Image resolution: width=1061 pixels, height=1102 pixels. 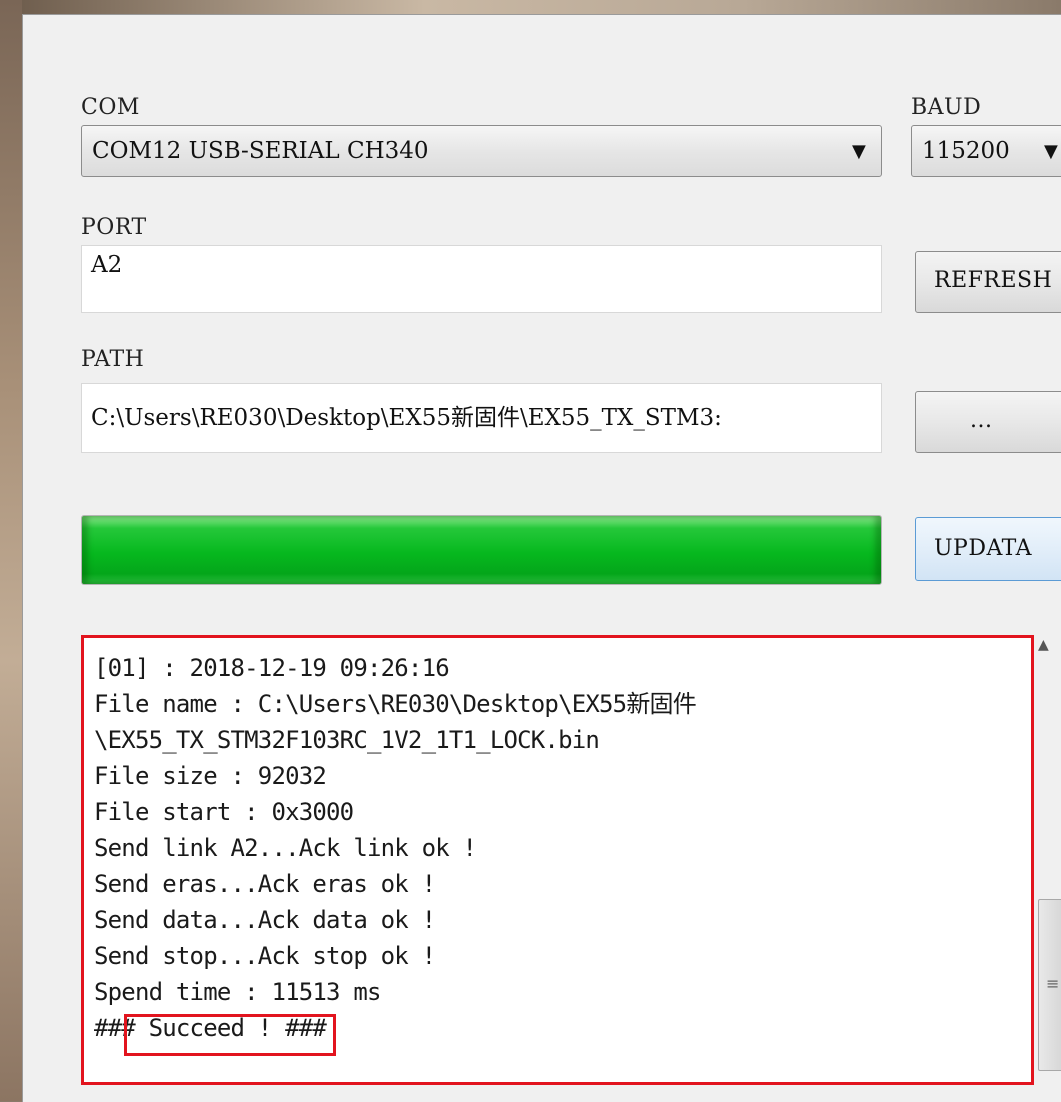 I want to click on log-scrollbar: ▲ ≡, so click(x=1047, y=860).